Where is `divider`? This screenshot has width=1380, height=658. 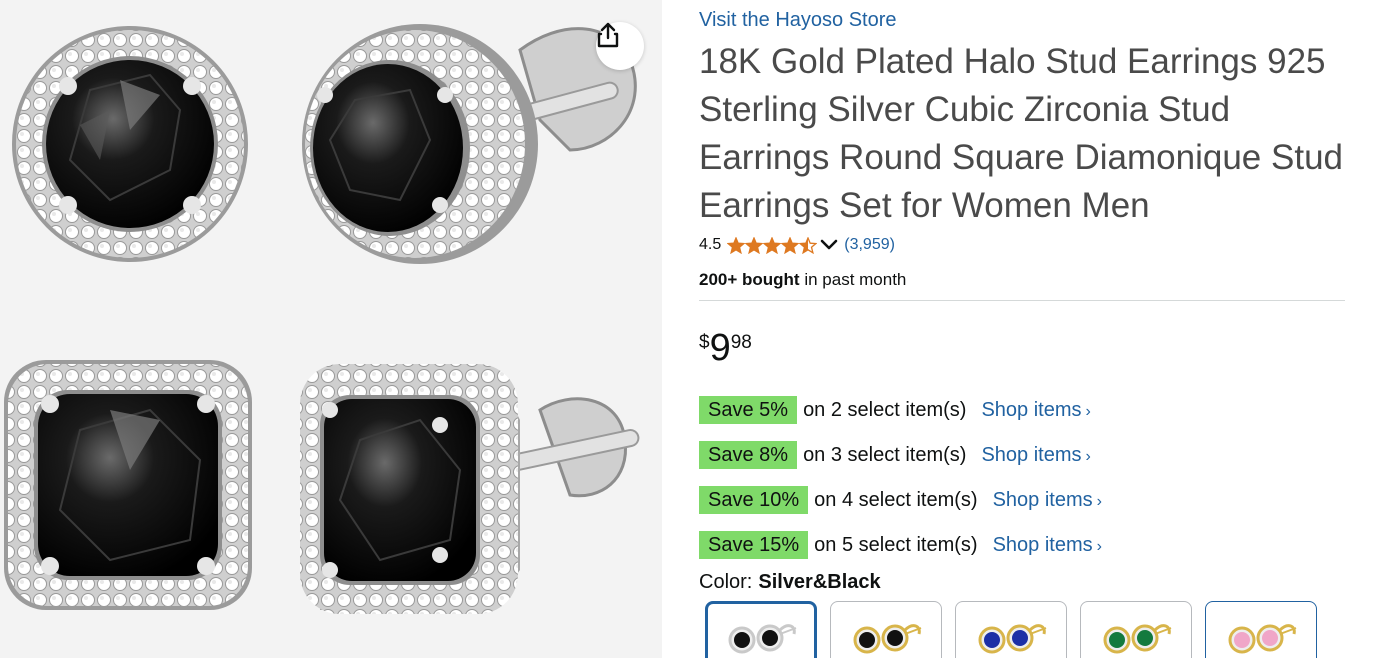
divider is located at coordinates (1022, 300).